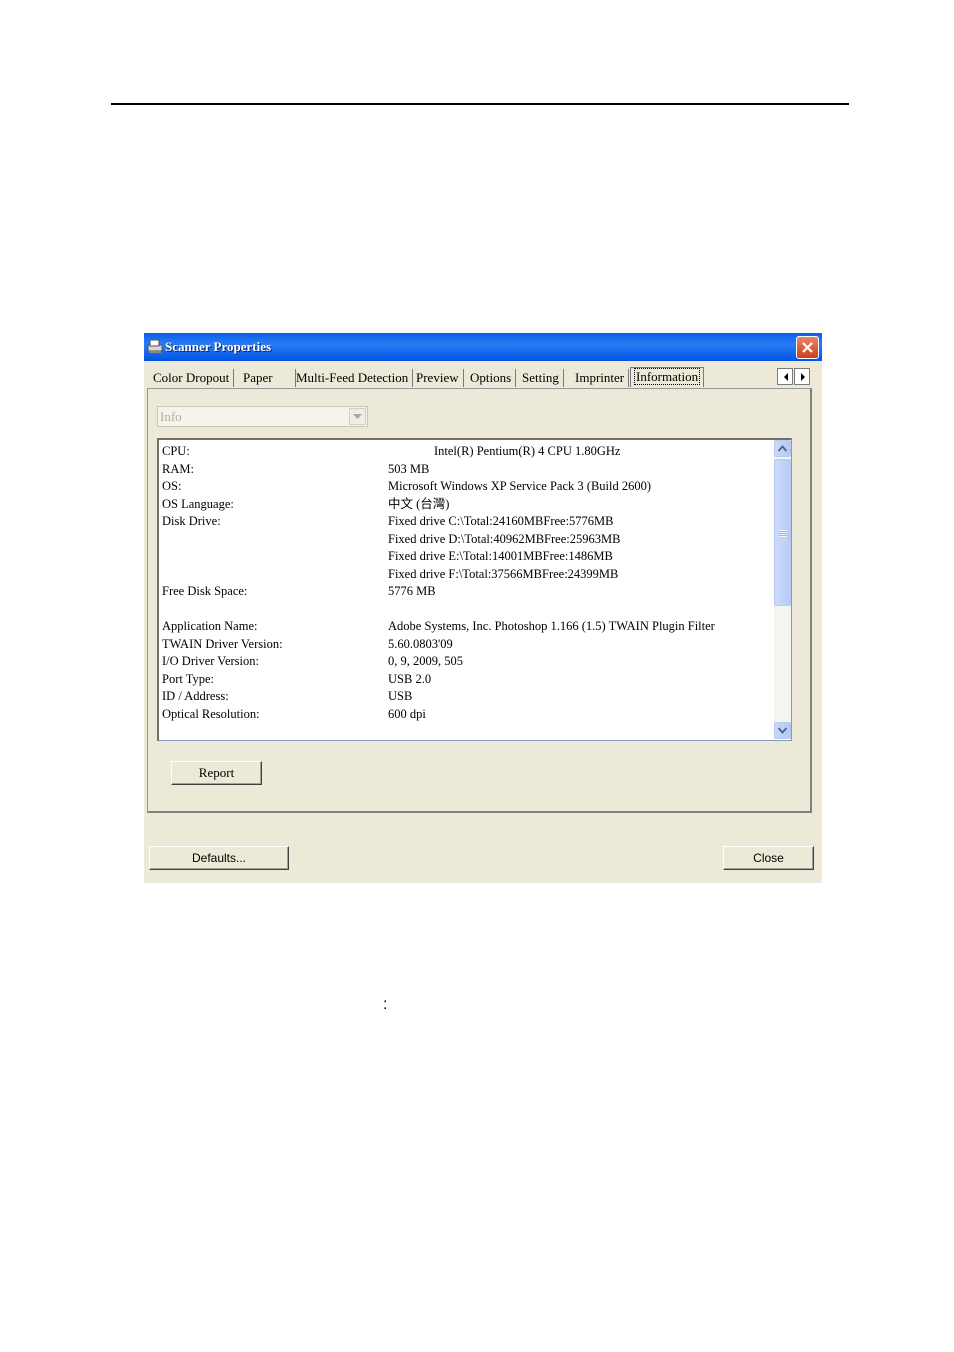 The height and width of the screenshot is (1352, 954). Describe the element at coordinates (420, 644) in the screenshot. I see `info-value: 5.60.0803'09` at that location.